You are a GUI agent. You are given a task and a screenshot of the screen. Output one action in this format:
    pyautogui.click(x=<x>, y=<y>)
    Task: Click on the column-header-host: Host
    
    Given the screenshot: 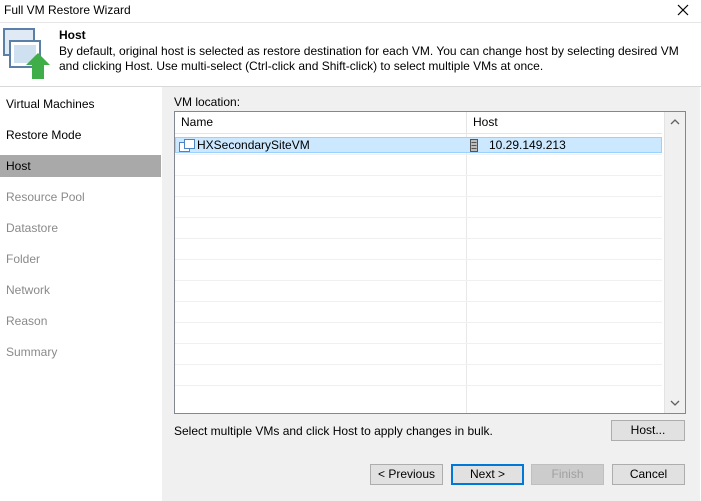 What is the action you would take?
    pyautogui.click(x=564, y=122)
    